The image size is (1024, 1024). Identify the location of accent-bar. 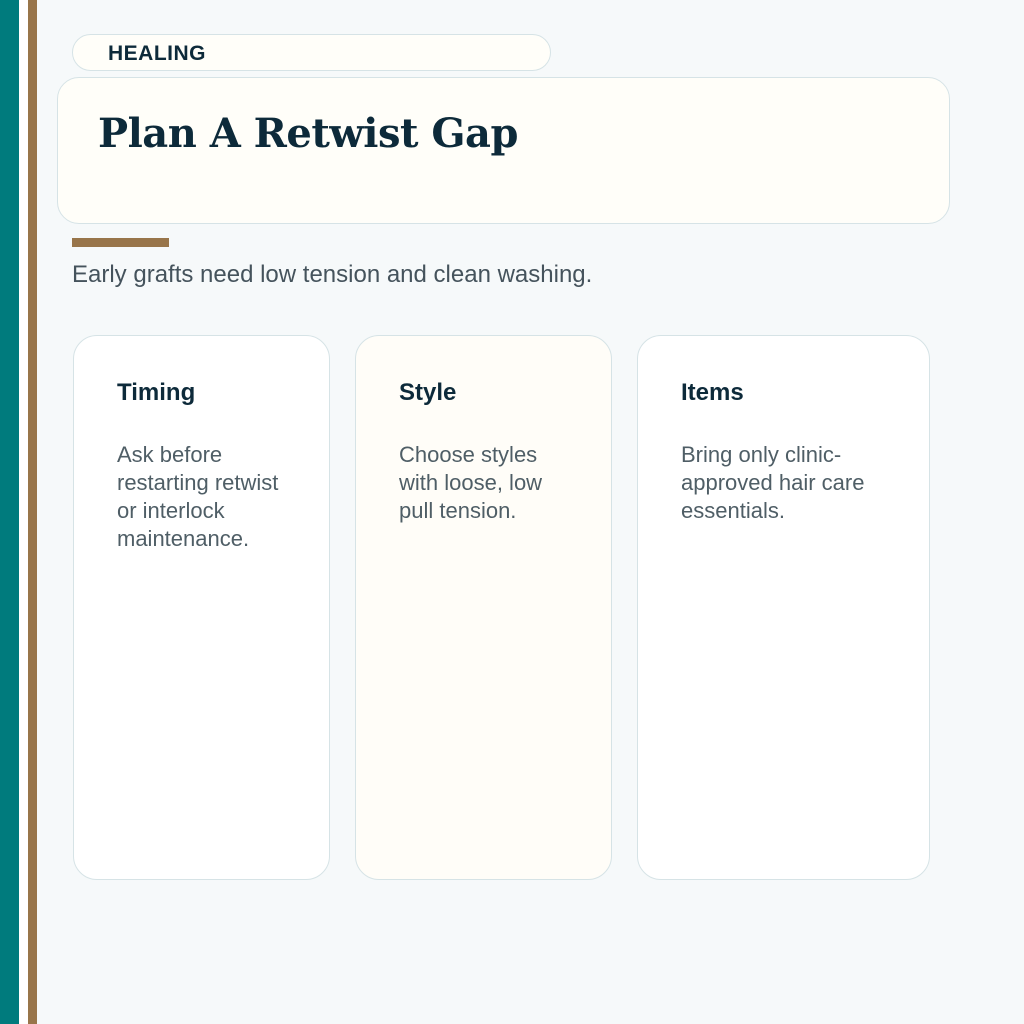
(120, 242).